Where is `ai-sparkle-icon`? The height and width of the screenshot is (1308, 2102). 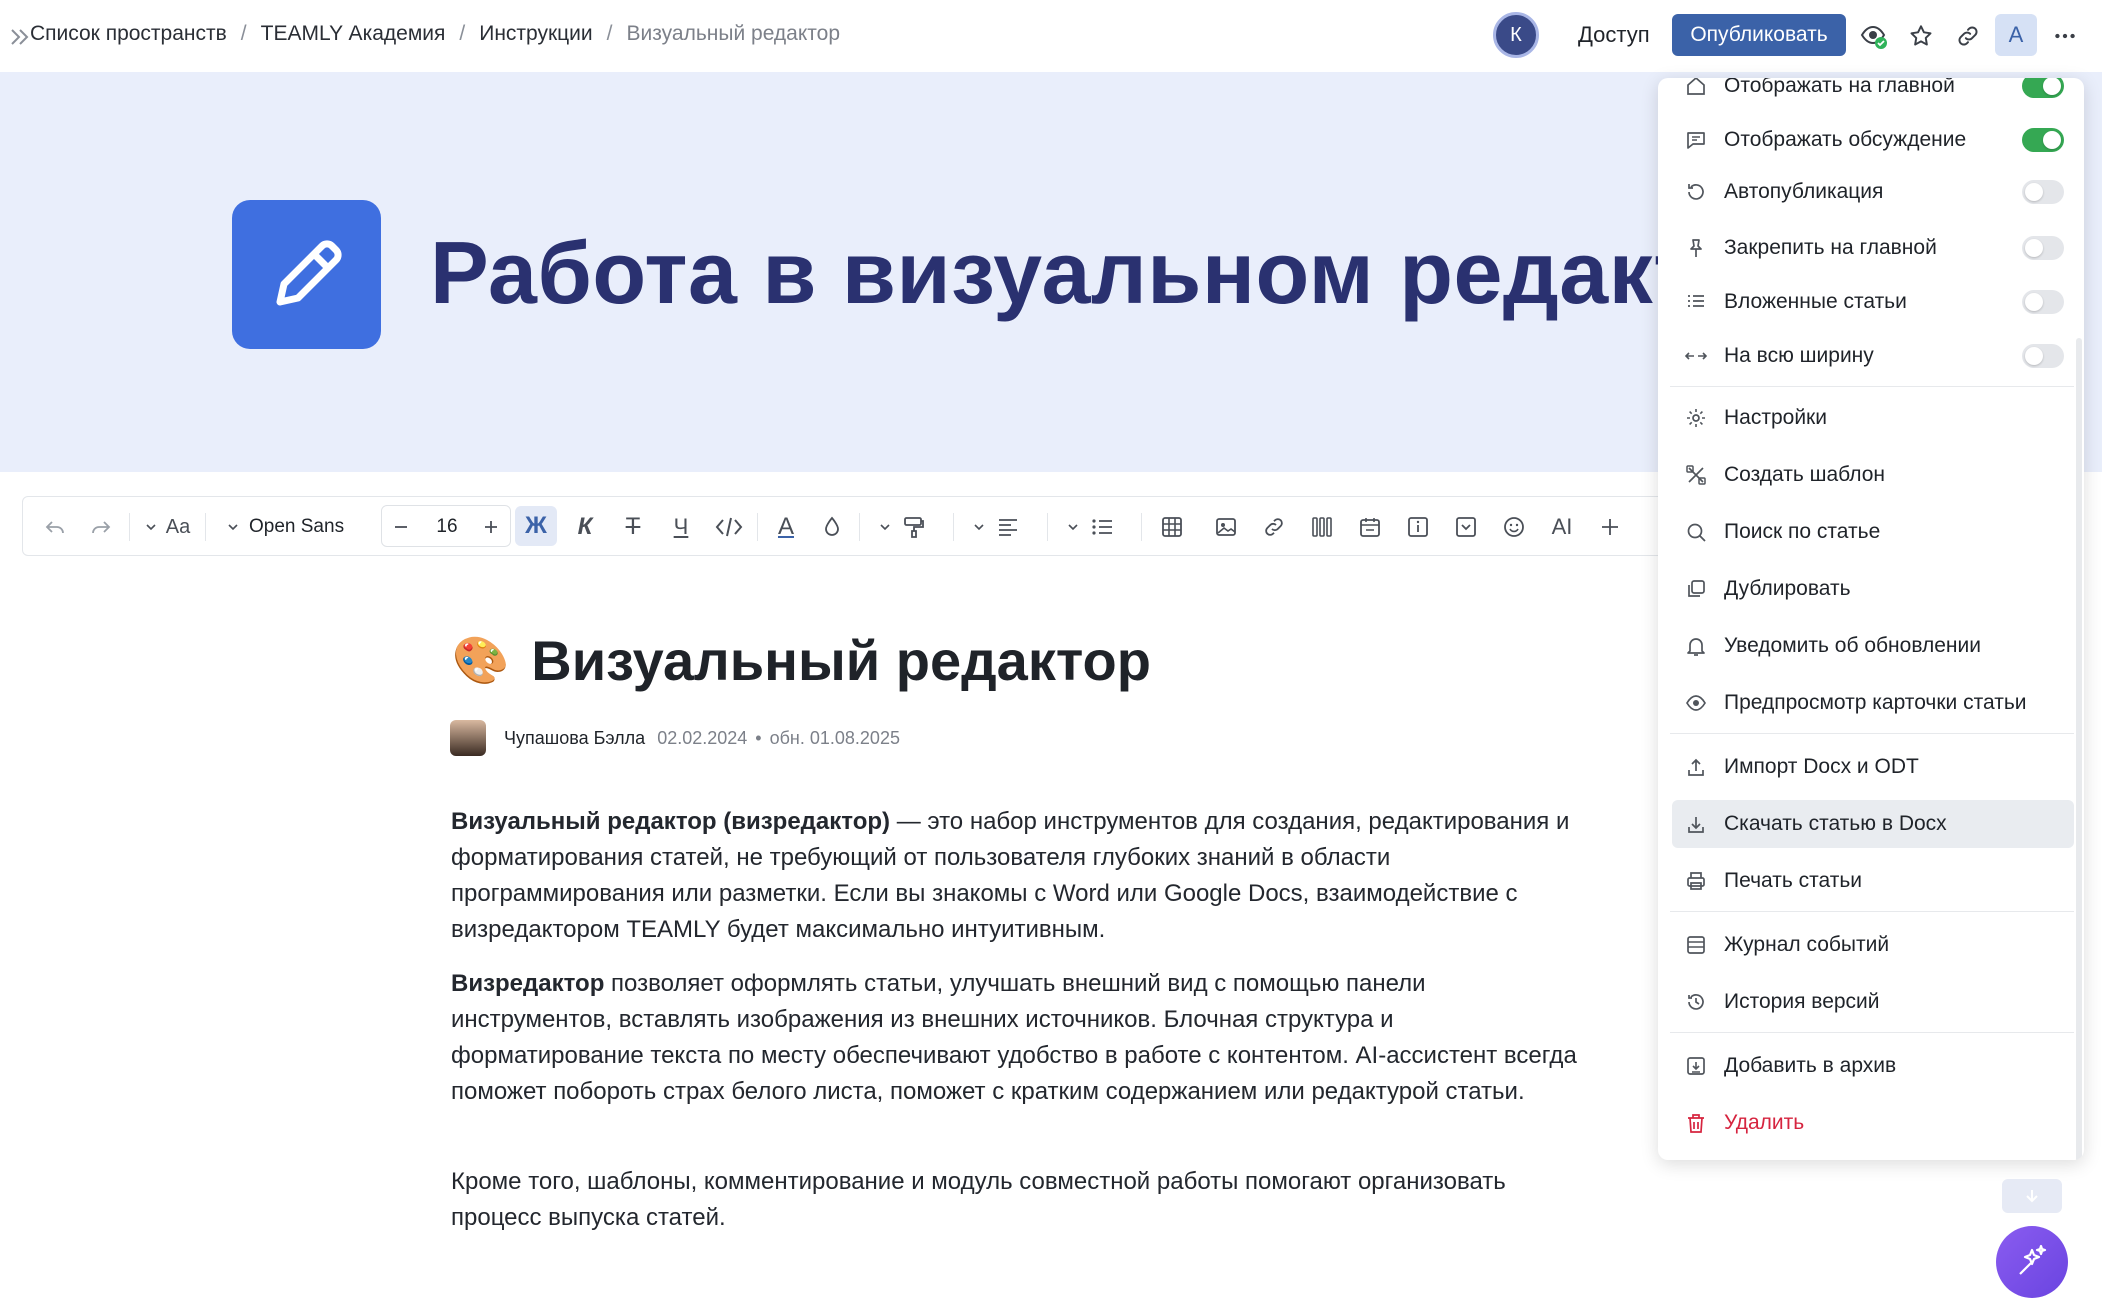 ai-sparkle-icon is located at coordinates (2032, 1262).